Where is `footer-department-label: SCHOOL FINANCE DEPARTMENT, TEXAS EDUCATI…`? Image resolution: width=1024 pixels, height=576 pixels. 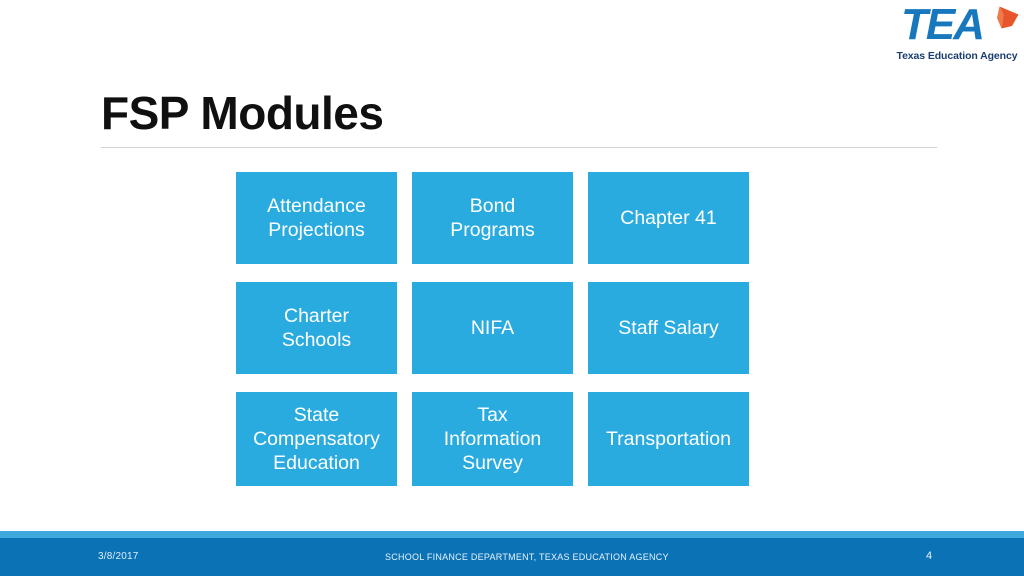 footer-department-label: SCHOOL FINANCE DEPARTMENT, TEXAS EDUCATI… is located at coordinates (527, 557).